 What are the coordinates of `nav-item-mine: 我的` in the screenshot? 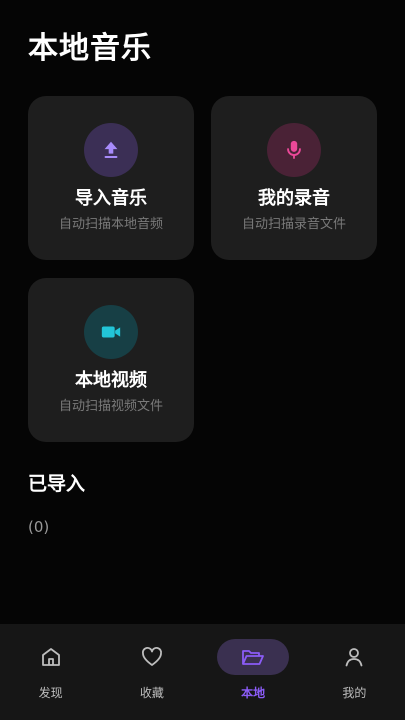 It's located at (354, 672).